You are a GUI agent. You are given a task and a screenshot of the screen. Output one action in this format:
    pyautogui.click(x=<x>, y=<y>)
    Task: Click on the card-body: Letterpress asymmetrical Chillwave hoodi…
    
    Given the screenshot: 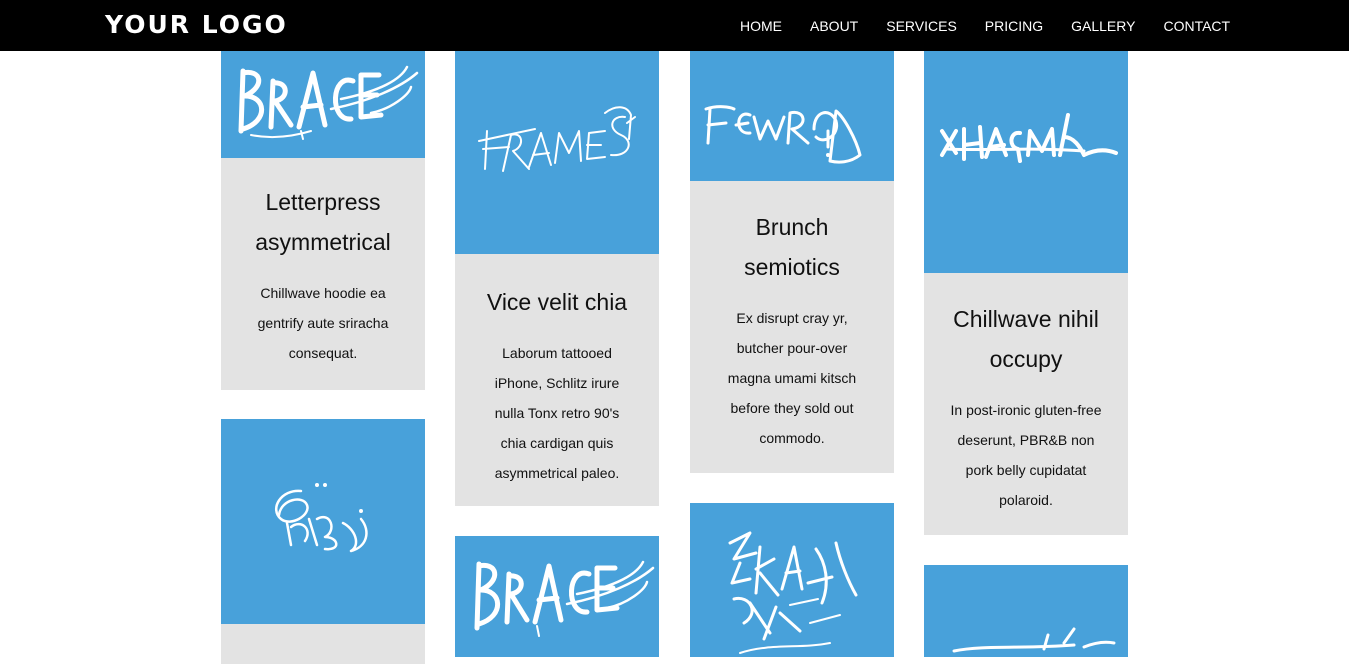 What is the action you would take?
    pyautogui.click(x=323, y=274)
    